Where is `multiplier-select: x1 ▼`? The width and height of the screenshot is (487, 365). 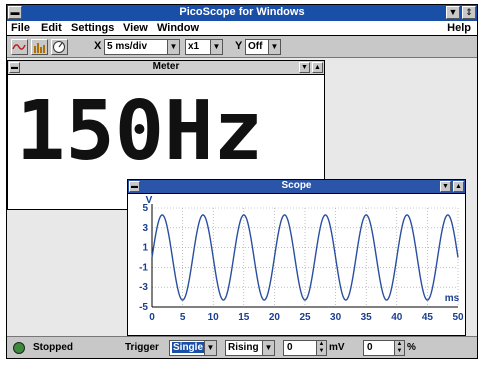 multiplier-select: x1 ▼ is located at coordinates (204, 47).